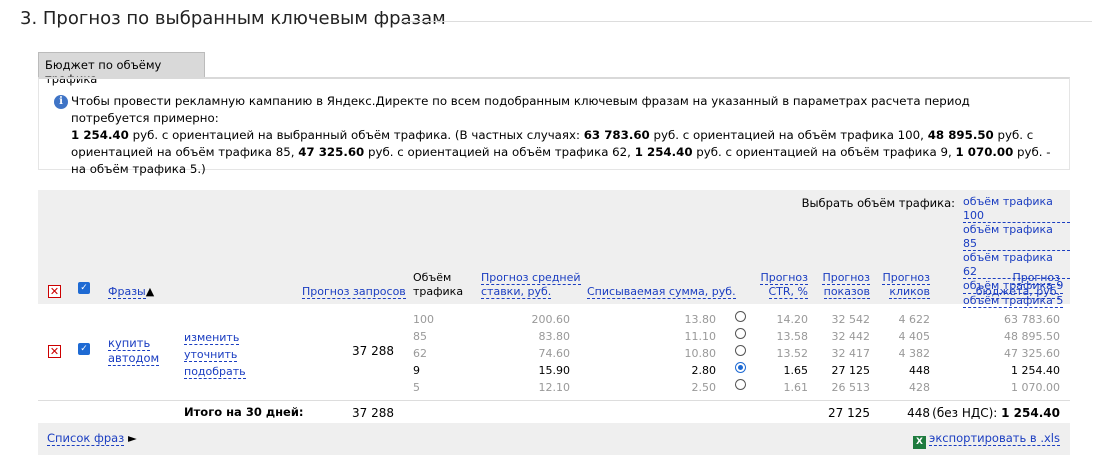 Image resolution: width=1100 pixels, height=465 pixels. What do you see at coordinates (1030, 413) in the screenshot?
I see `totals-budget-value: 1 254.40` at bounding box center [1030, 413].